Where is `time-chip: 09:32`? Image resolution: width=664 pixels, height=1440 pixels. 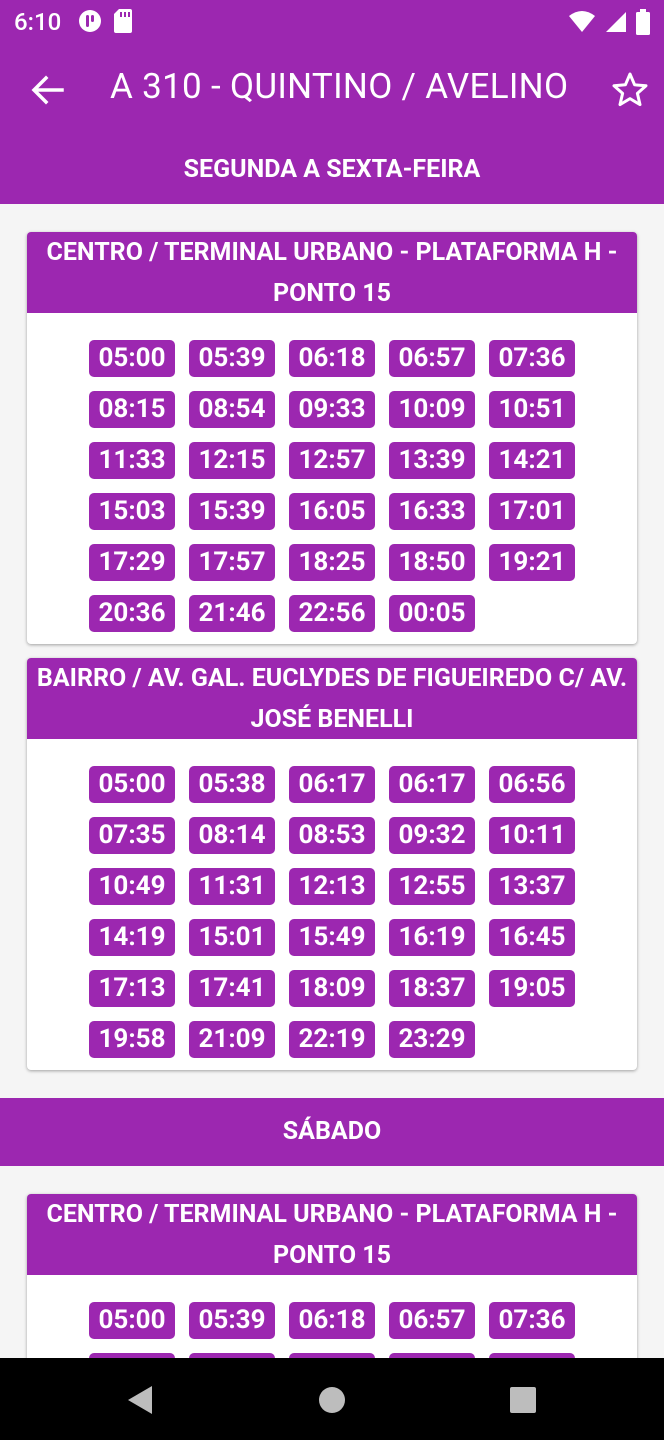 time-chip: 09:32 is located at coordinates (432, 835).